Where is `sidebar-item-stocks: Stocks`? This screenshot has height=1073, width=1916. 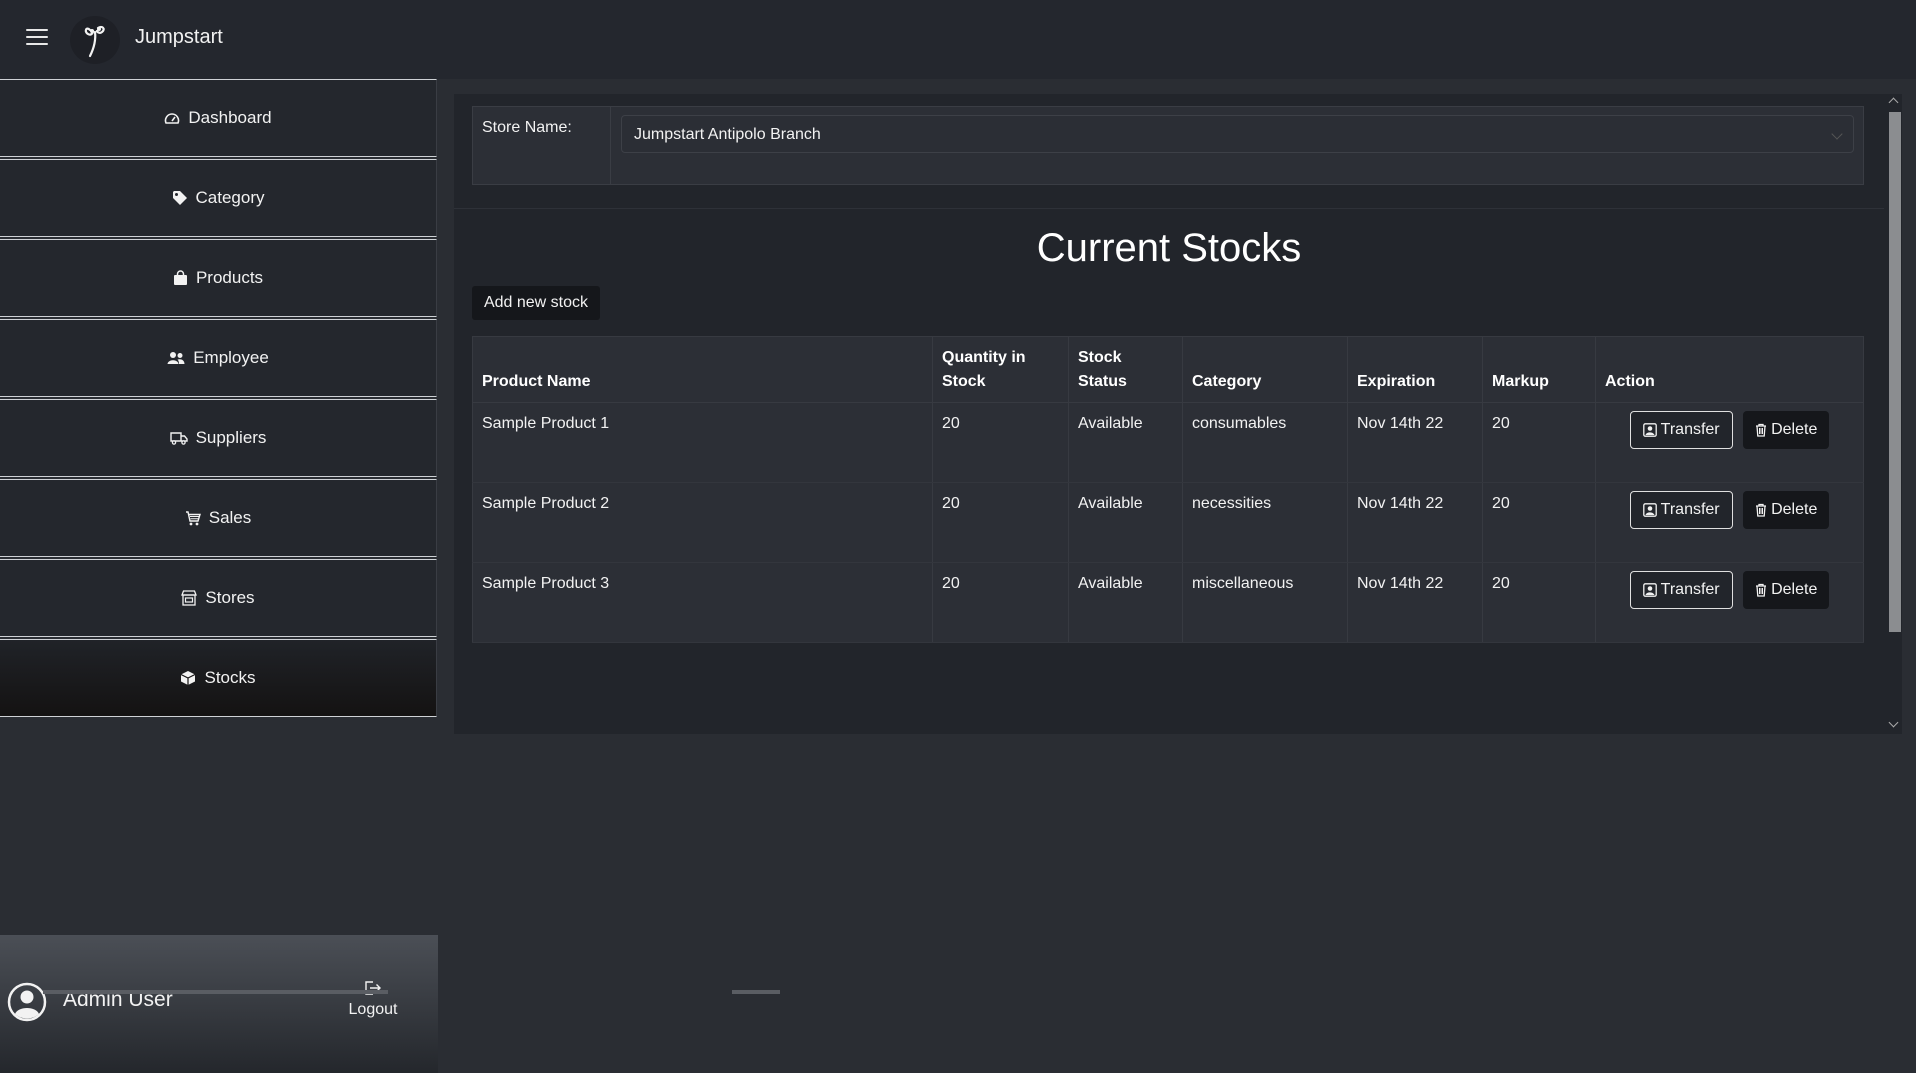 sidebar-item-stocks: Stocks is located at coordinates (218, 678).